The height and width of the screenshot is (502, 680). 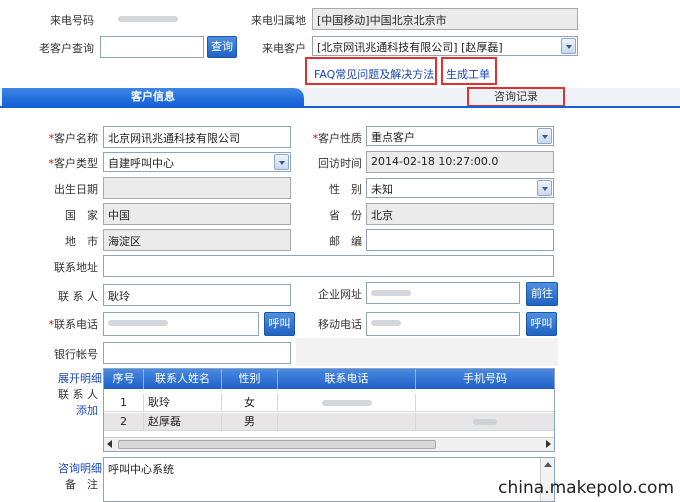 What do you see at coordinates (284, 48) in the screenshot?
I see `caller-customer-label: 来电客户` at bounding box center [284, 48].